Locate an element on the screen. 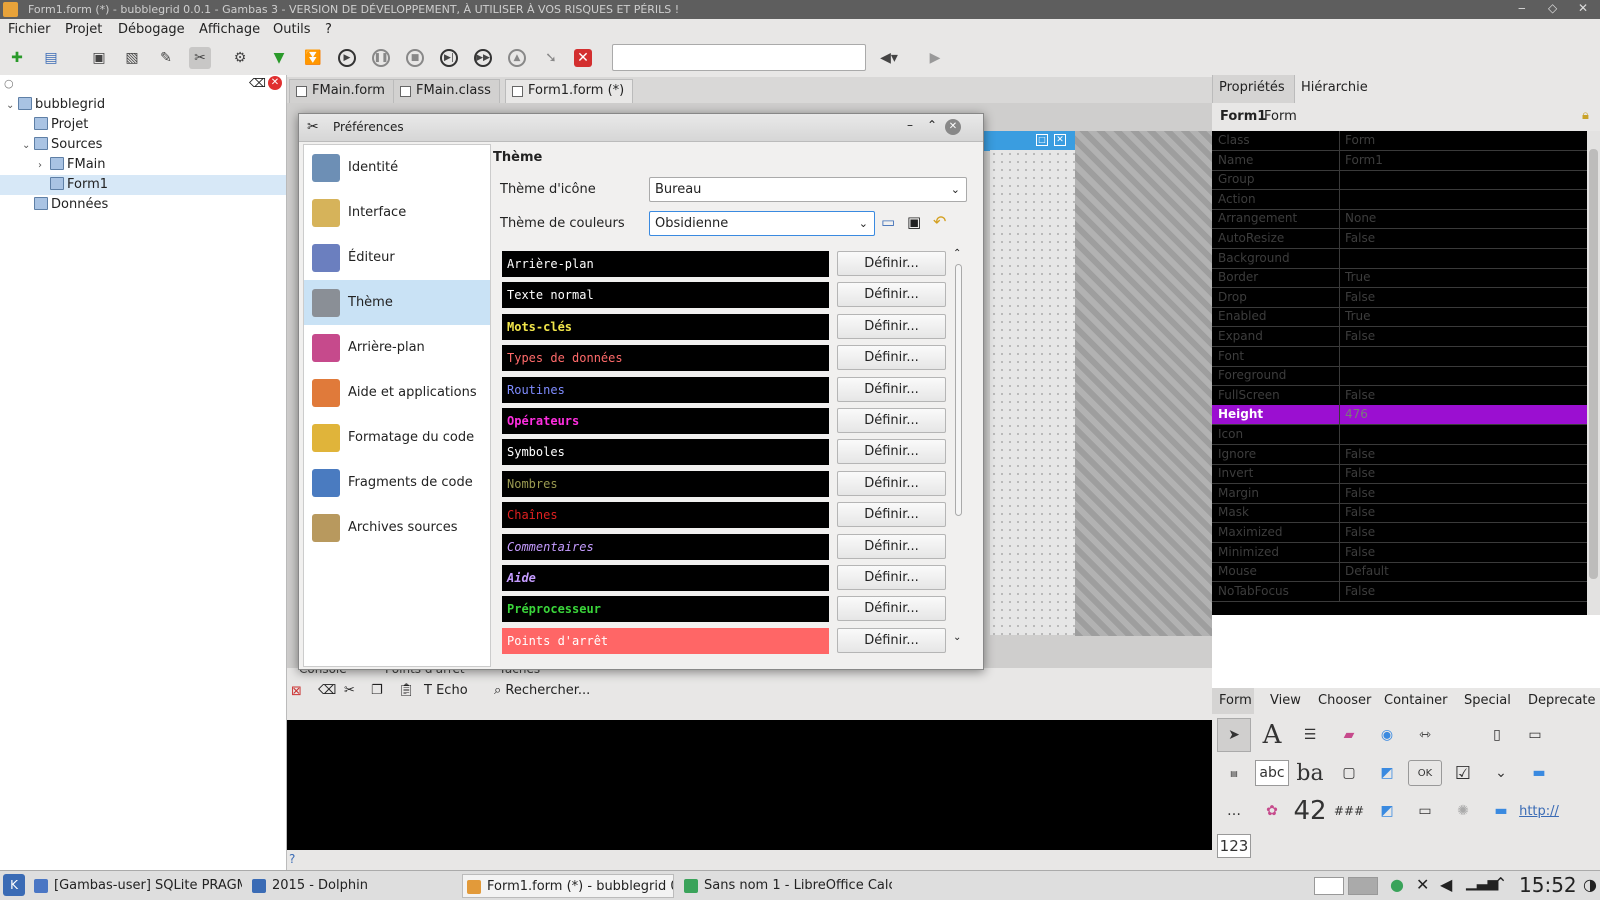 This screenshot has width=1600, height=900. save-theme-icon: ▣ is located at coordinates (914, 222).